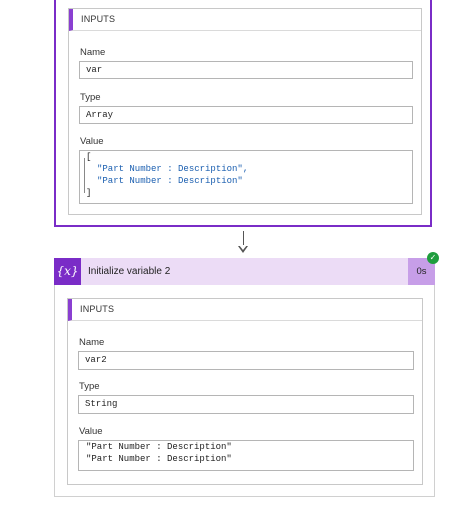  Describe the element at coordinates (243, 249) in the screenshot. I see `arrow-down-icon` at that location.